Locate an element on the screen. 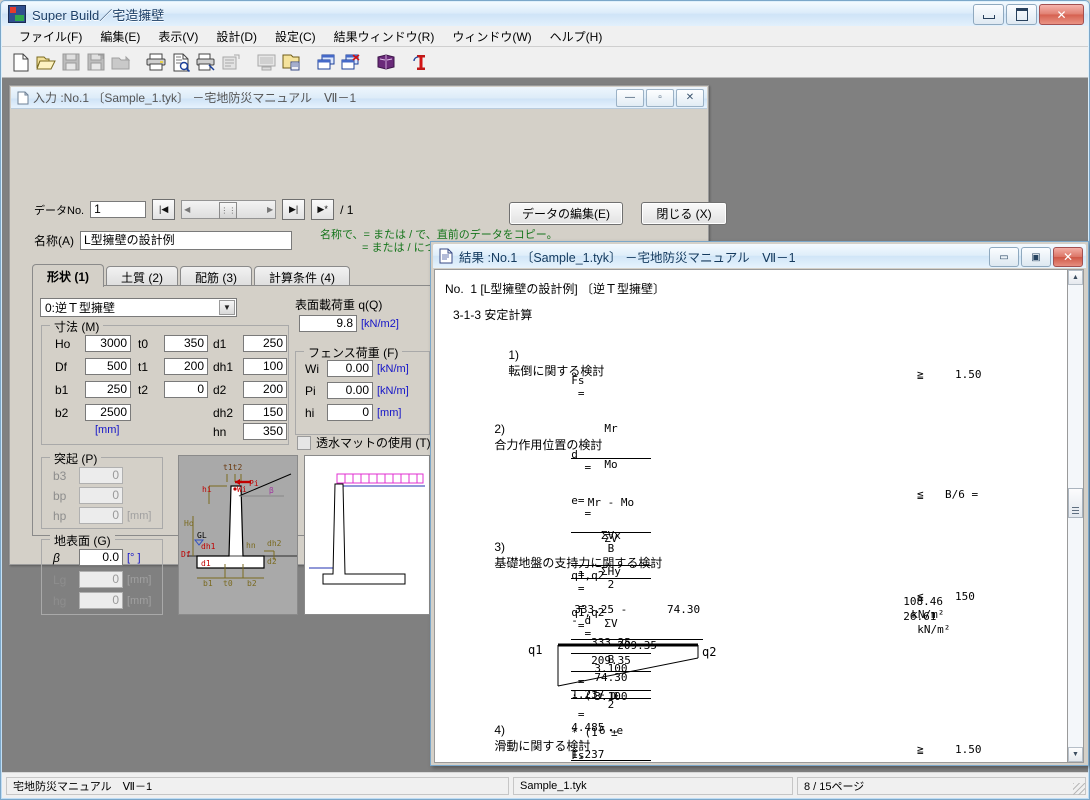  input-t0 is located at coordinates (186, 343).